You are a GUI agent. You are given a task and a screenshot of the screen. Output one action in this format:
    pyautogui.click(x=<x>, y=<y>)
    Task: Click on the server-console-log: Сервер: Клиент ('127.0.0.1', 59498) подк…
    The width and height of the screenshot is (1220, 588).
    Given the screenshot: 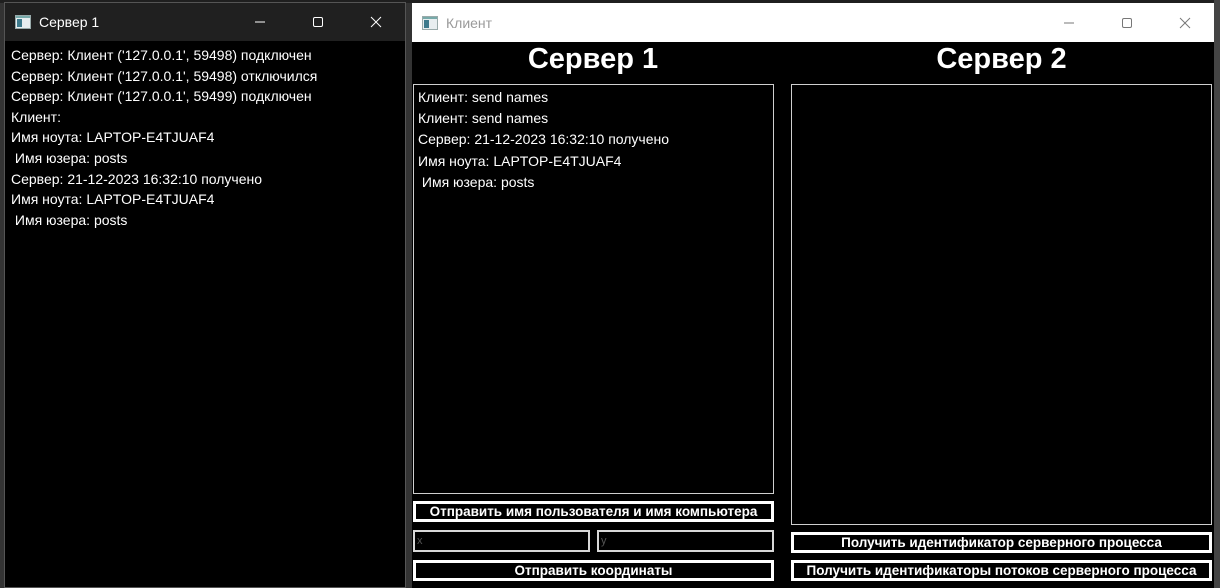 What is the action you would take?
    pyautogui.click(x=205, y=137)
    